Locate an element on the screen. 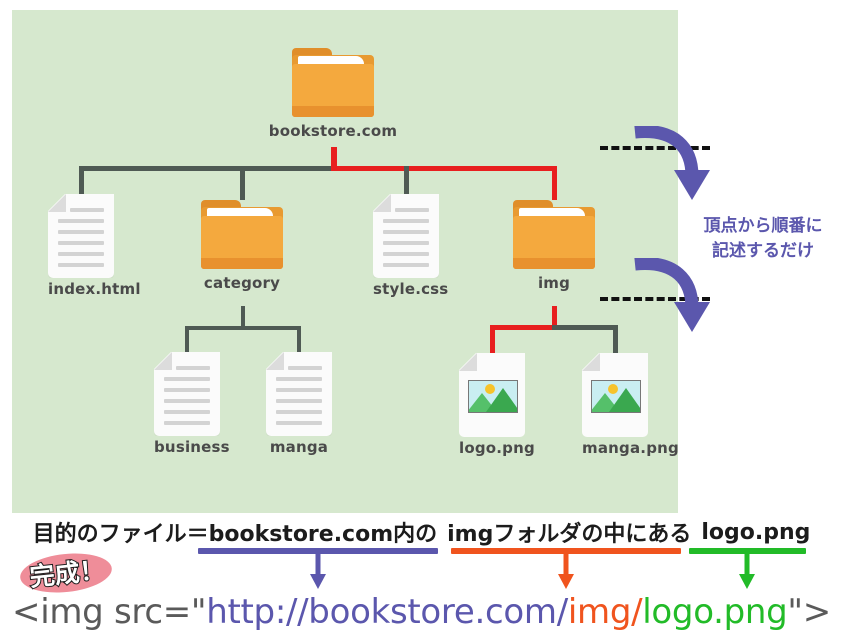  code-prefix: <img src=" is located at coordinates (109, 612).